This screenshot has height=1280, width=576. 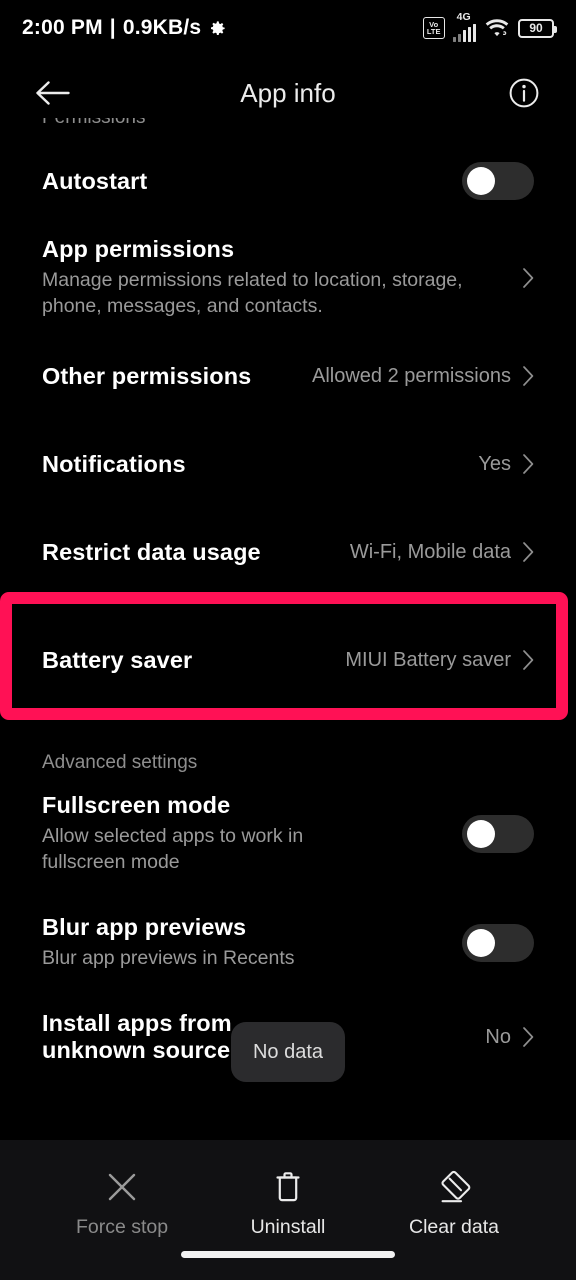 I want to click on row-restrict-data-usage-title: Restrict data usage, so click(x=151, y=551).